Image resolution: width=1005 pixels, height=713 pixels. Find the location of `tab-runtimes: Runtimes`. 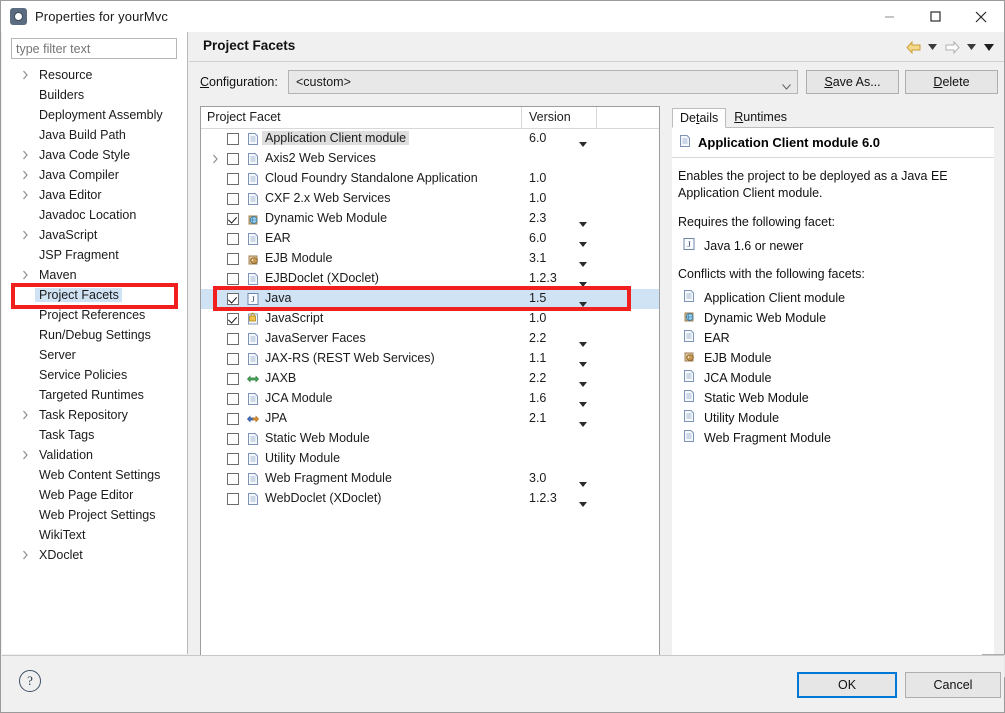

tab-runtimes: Runtimes is located at coordinates (761, 117).